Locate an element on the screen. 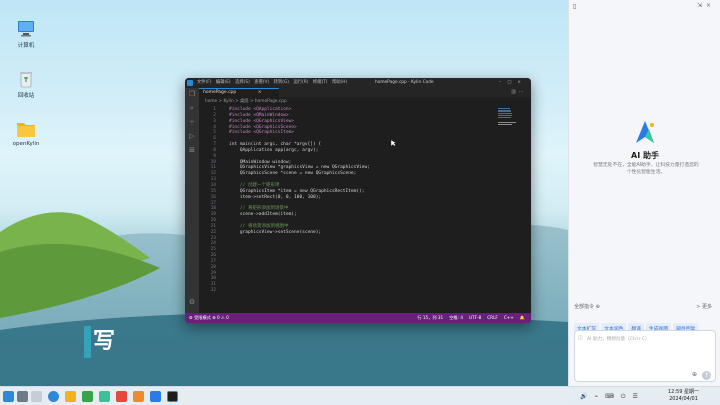 The image size is (720, 405). menu-item-view: 查看(V) is located at coordinates (261, 82).